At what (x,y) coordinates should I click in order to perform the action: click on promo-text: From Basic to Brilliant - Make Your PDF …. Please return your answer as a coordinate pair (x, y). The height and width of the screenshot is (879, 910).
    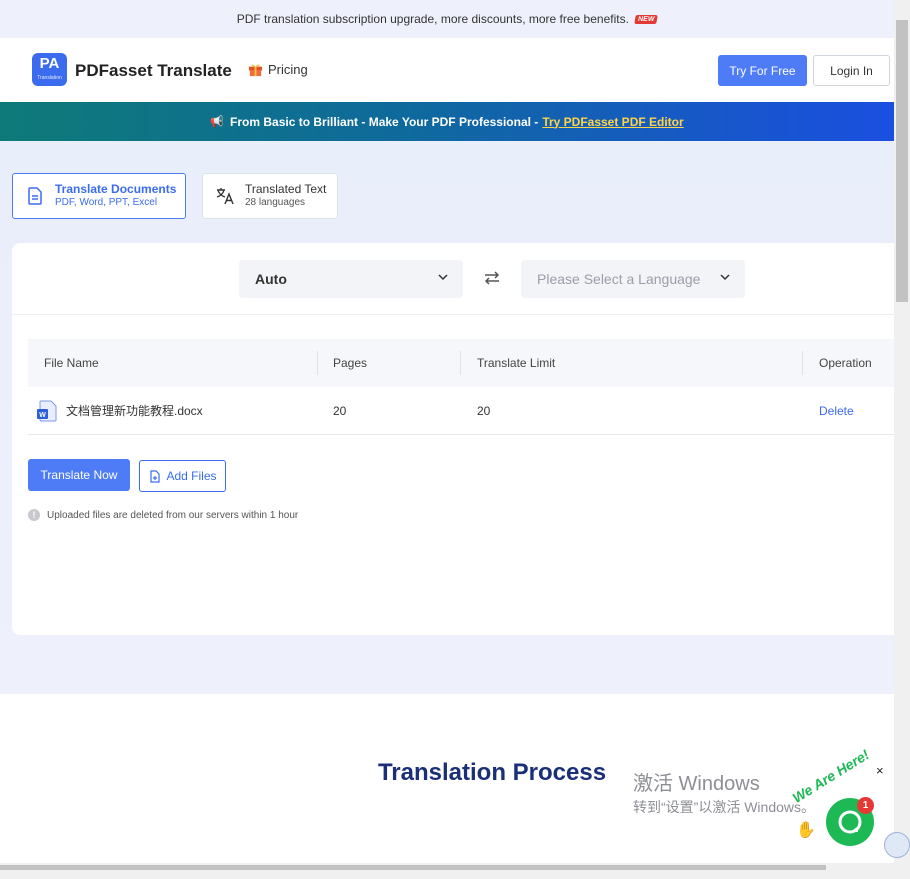
    Looking at the image, I should click on (384, 121).